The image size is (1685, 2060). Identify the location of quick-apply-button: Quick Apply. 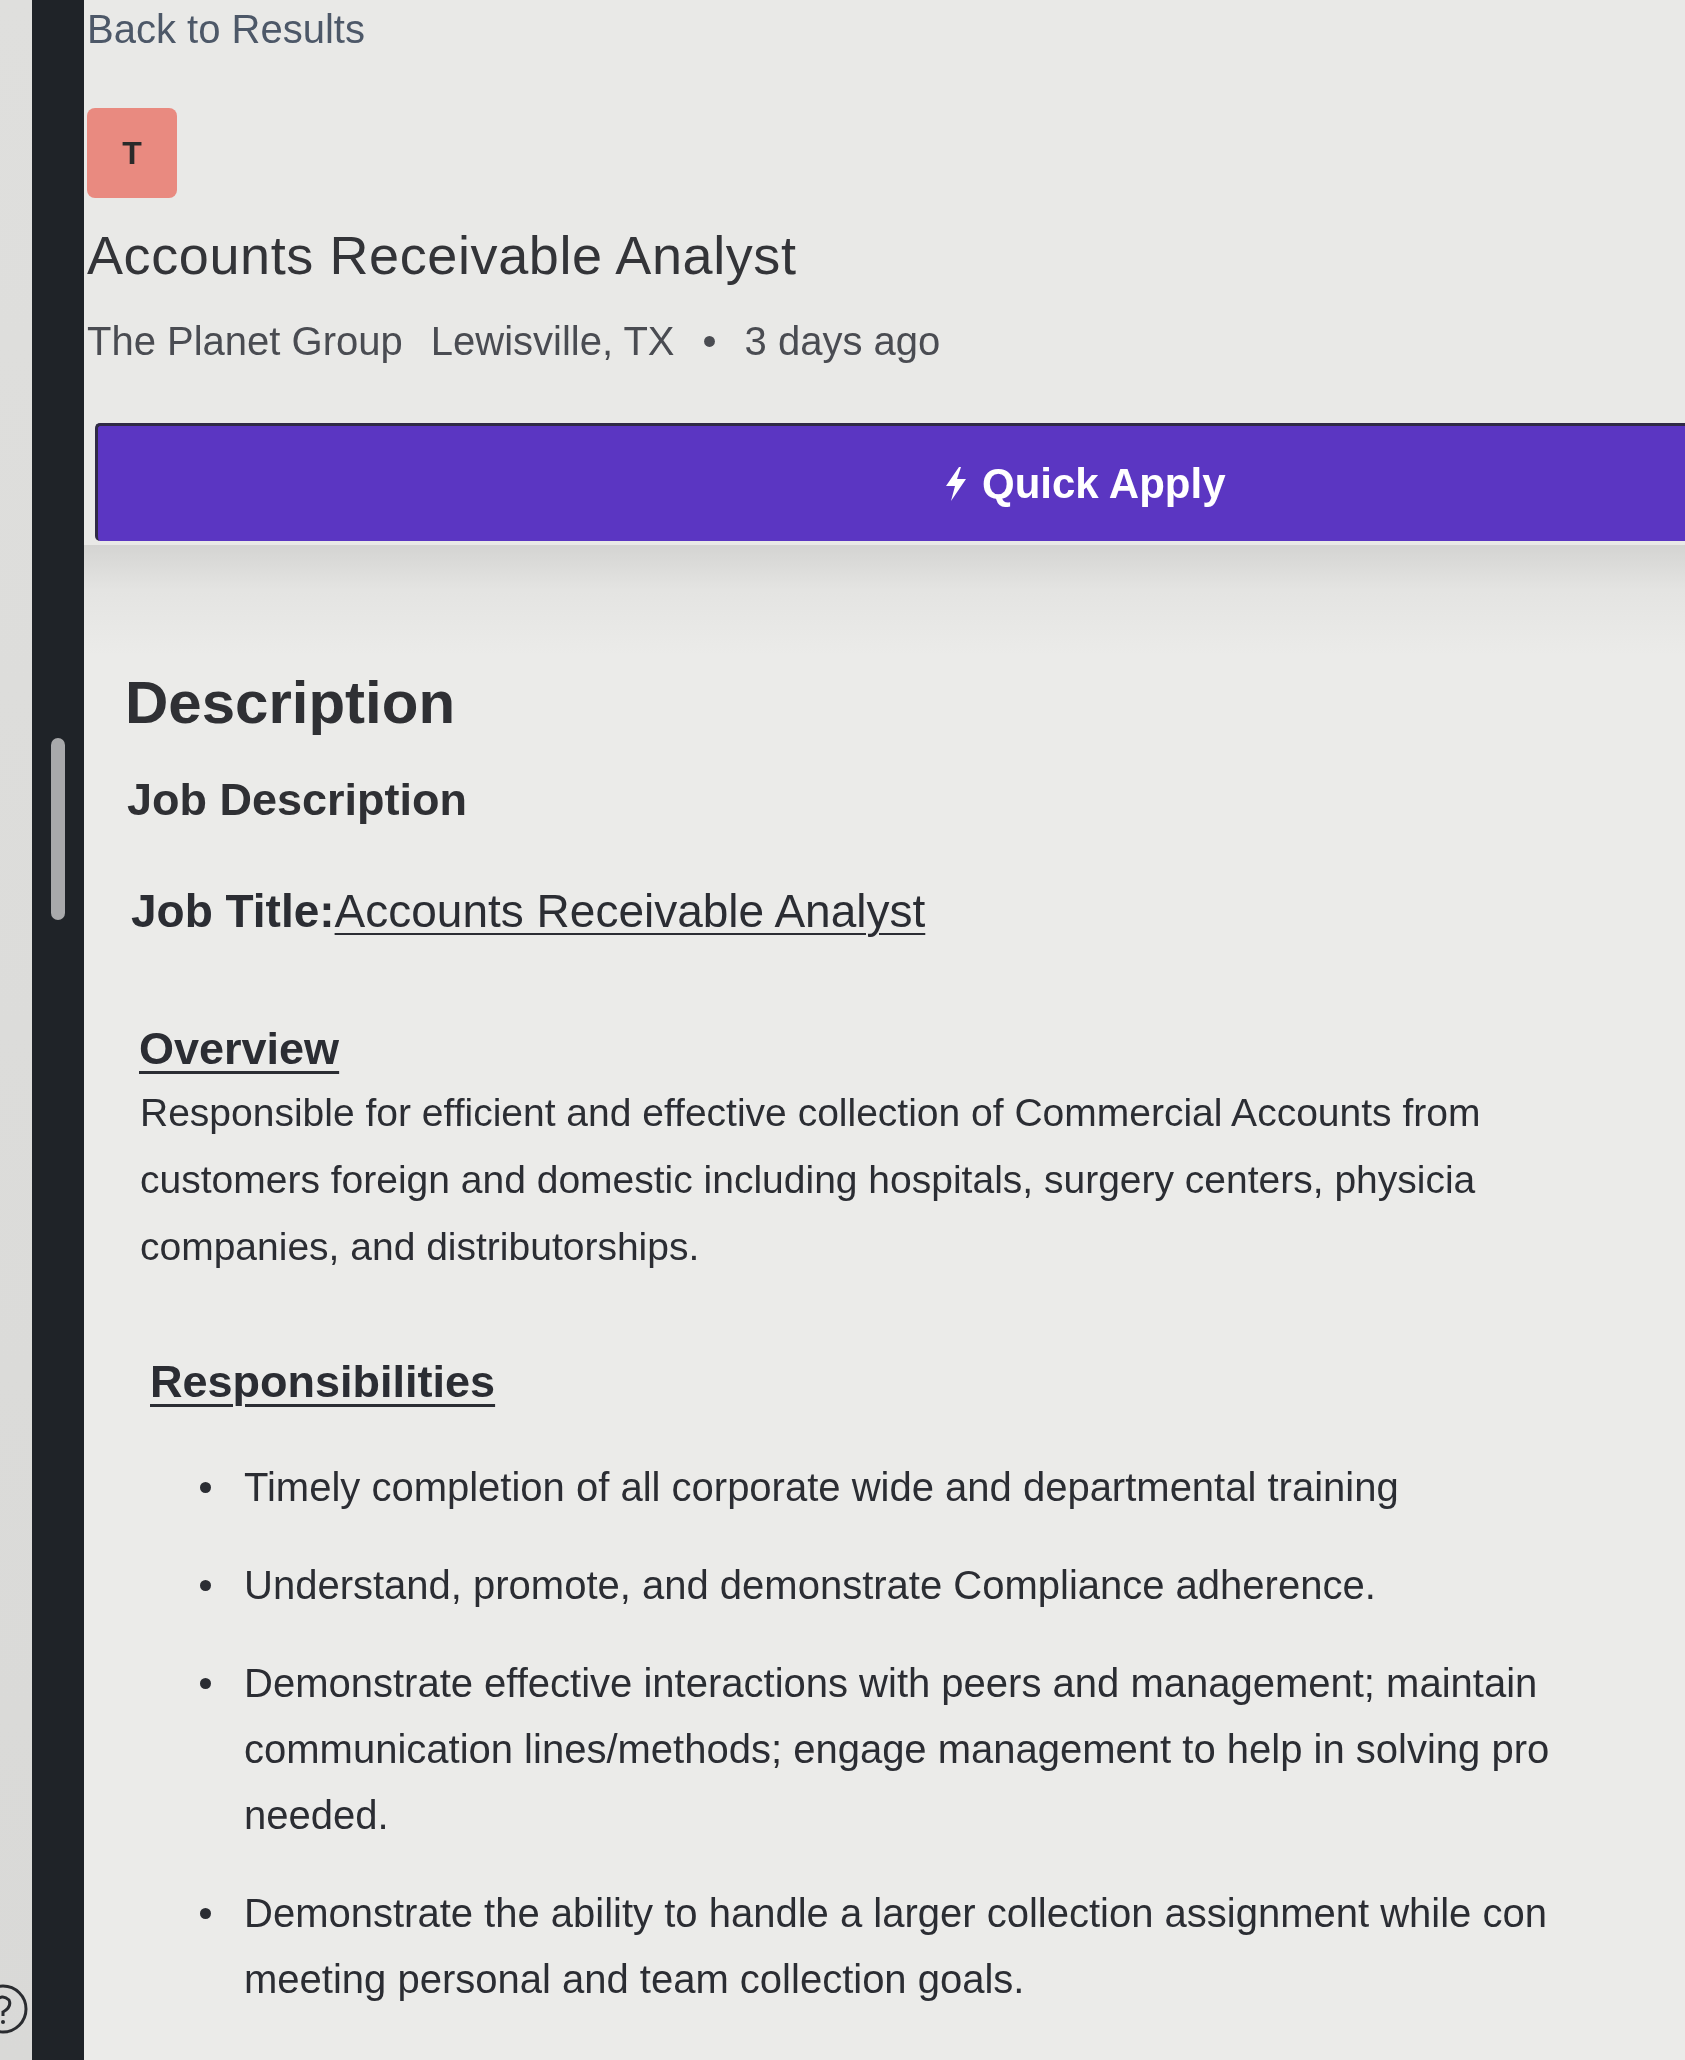
(890, 482).